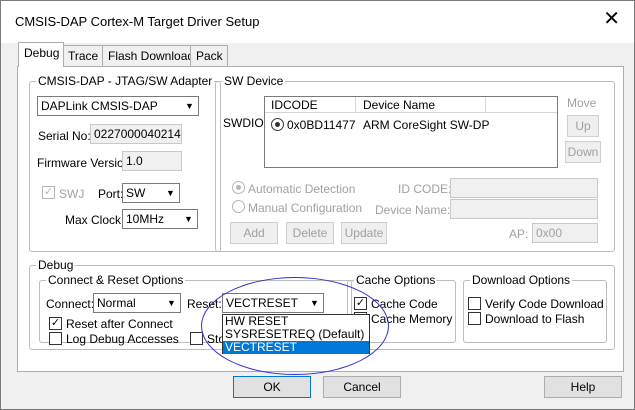  What do you see at coordinates (151, 55) in the screenshot?
I see `tab-flash-download: Flash Download` at bounding box center [151, 55].